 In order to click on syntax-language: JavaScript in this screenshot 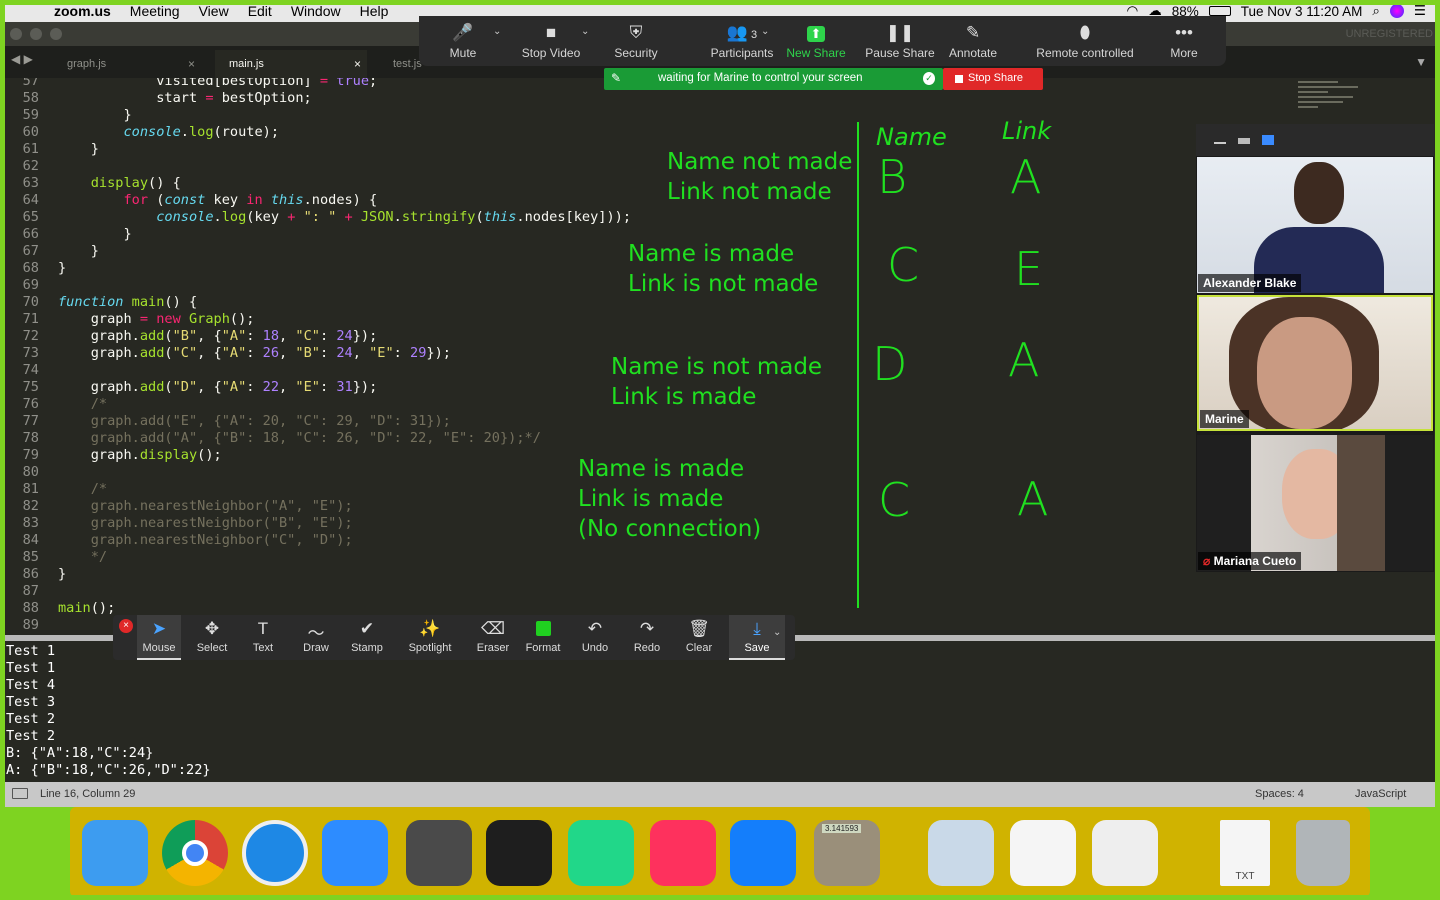, I will do `click(1380, 794)`.